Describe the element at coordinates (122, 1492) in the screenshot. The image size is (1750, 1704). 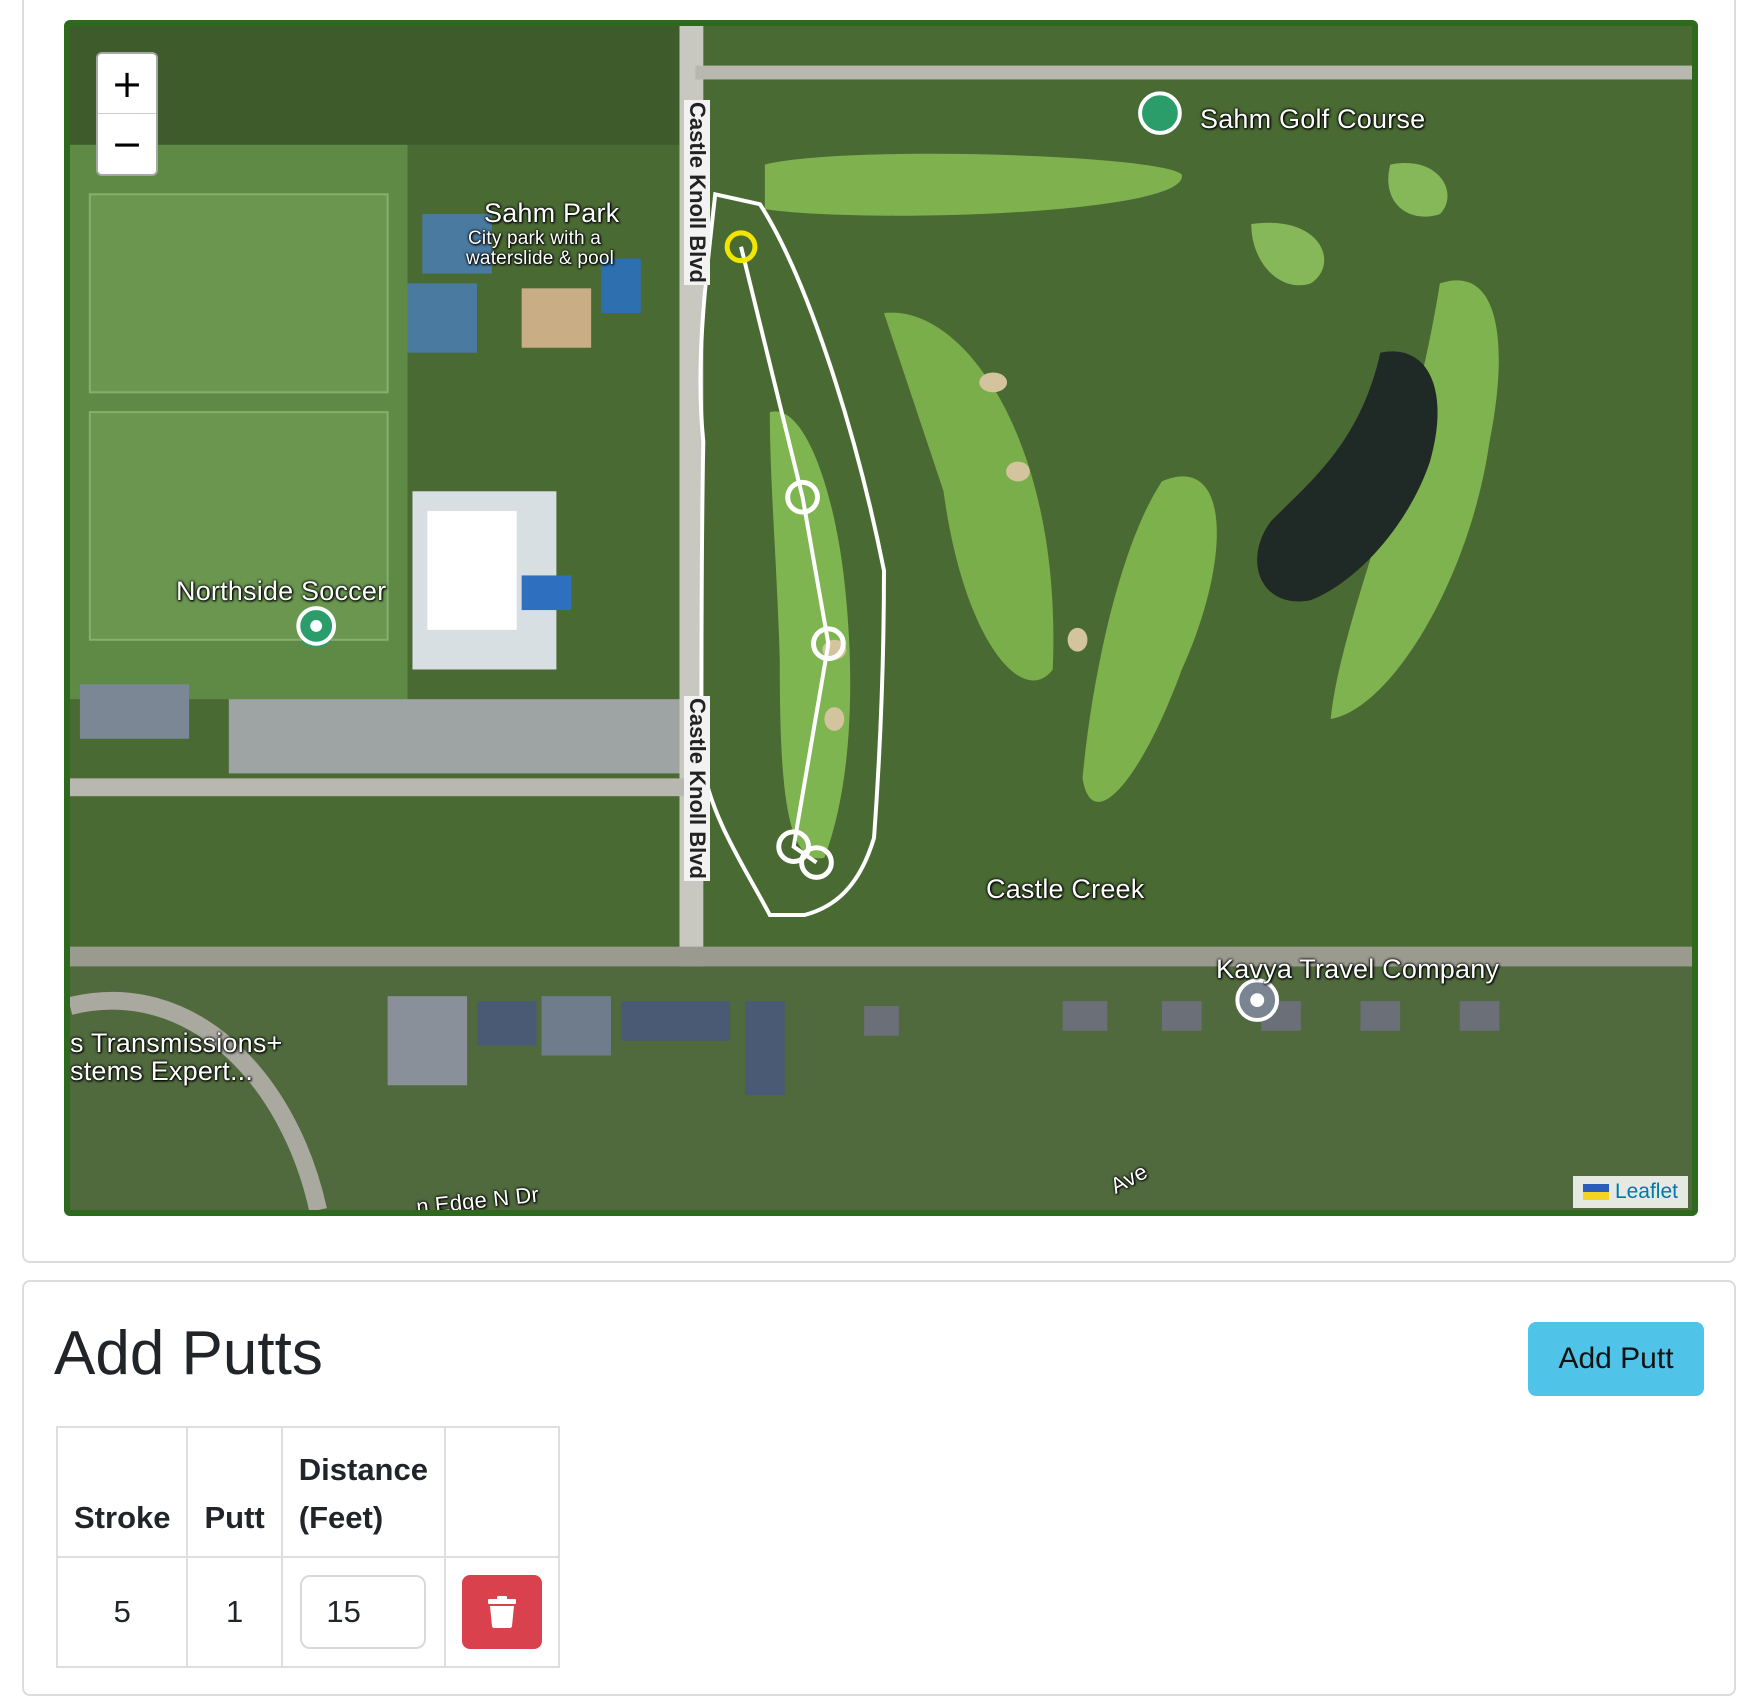
I see `stroke-header: Stroke` at that location.